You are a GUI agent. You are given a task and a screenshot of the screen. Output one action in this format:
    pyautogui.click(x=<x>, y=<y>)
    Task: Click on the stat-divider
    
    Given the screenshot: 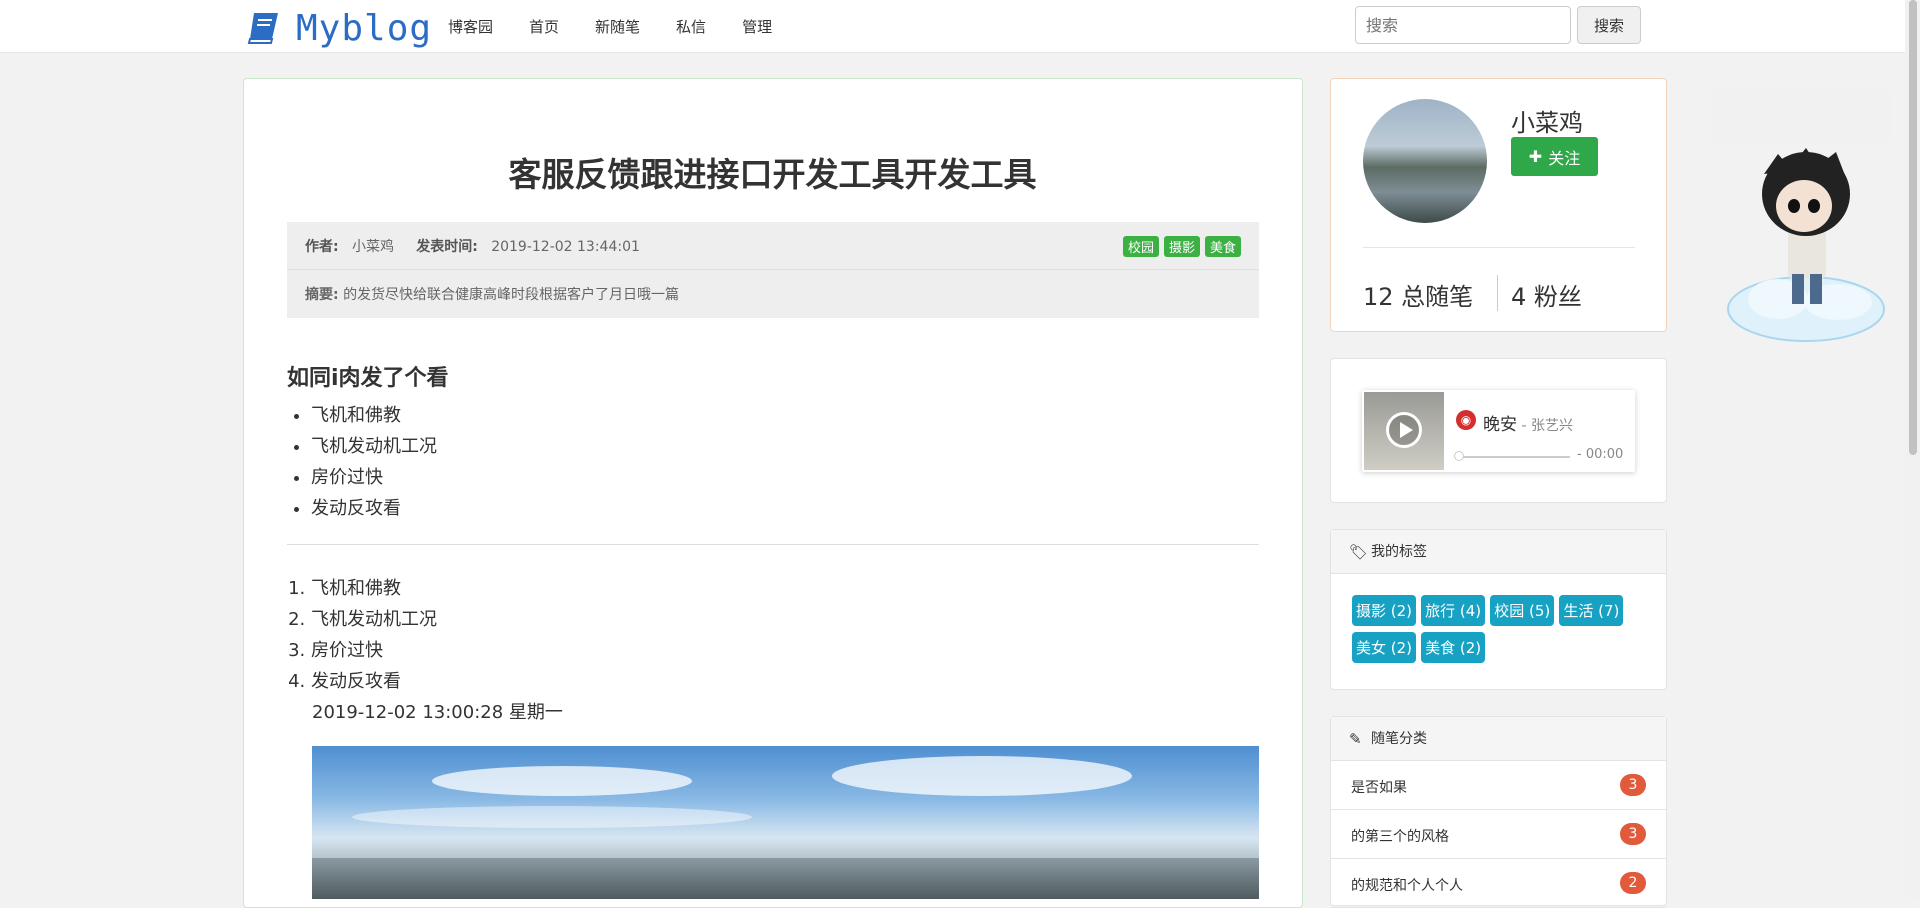 What is the action you would take?
    pyautogui.click(x=1497, y=293)
    